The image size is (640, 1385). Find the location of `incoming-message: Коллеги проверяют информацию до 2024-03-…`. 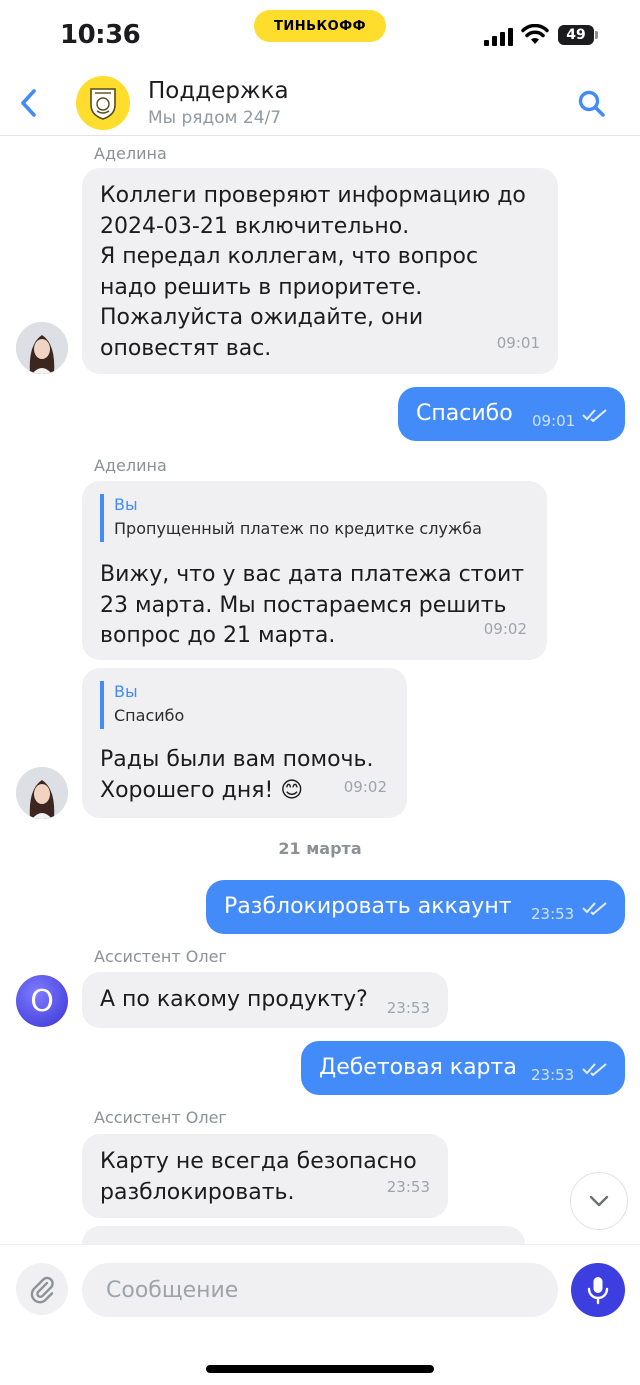

incoming-message: Коллеги проверяют информацию до 2024-03-… is located at coordinates (320, 271).